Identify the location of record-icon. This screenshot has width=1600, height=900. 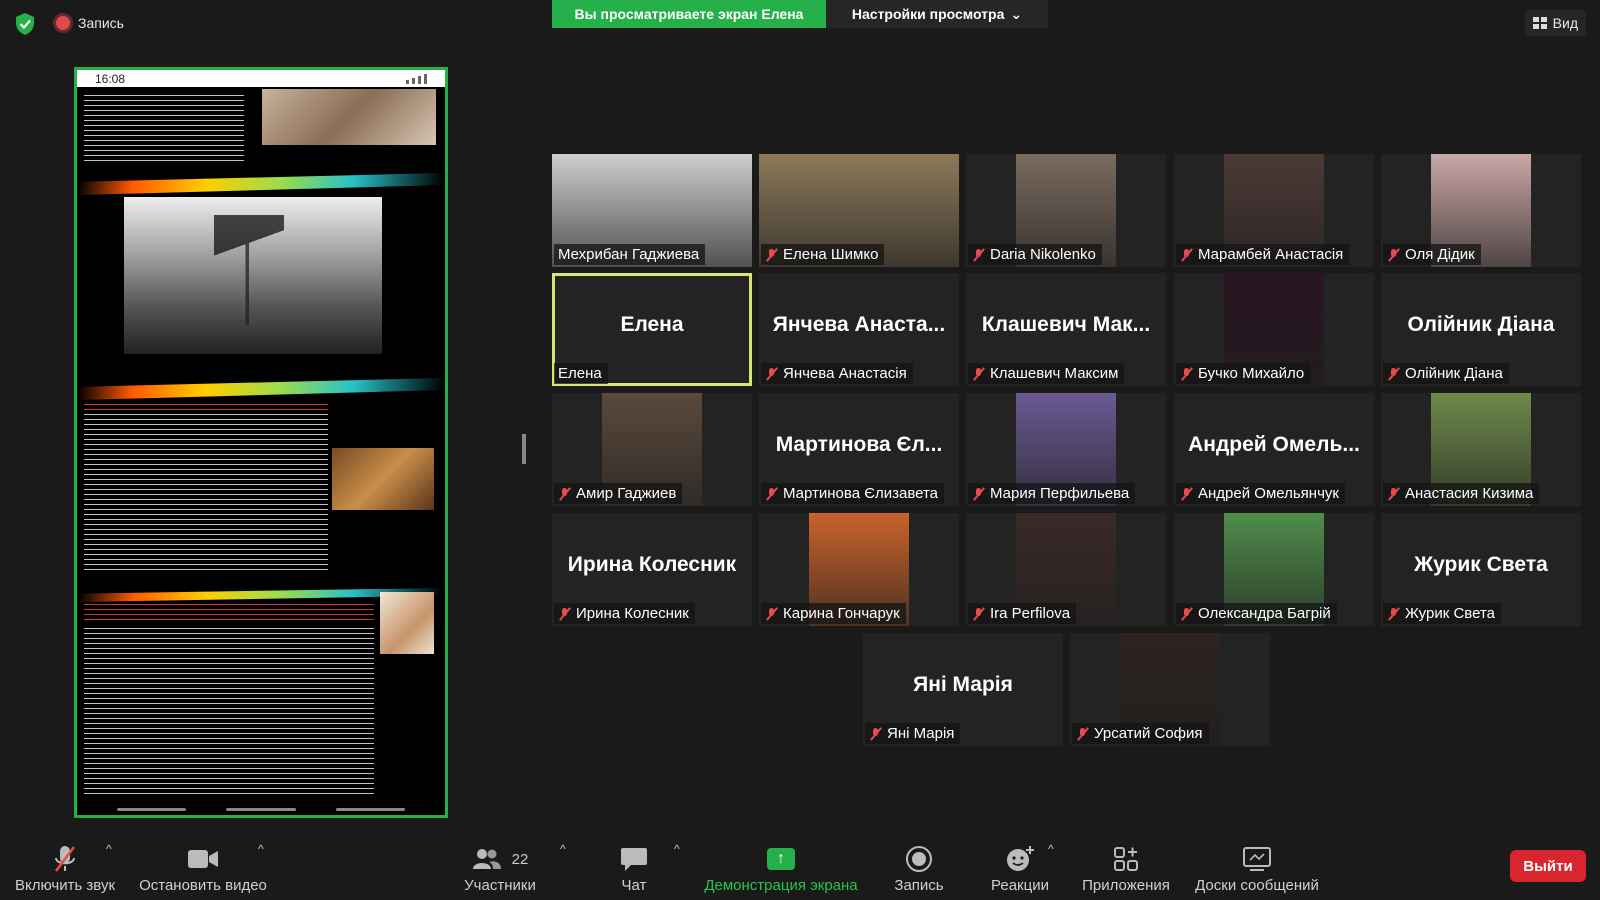
(919, 859).